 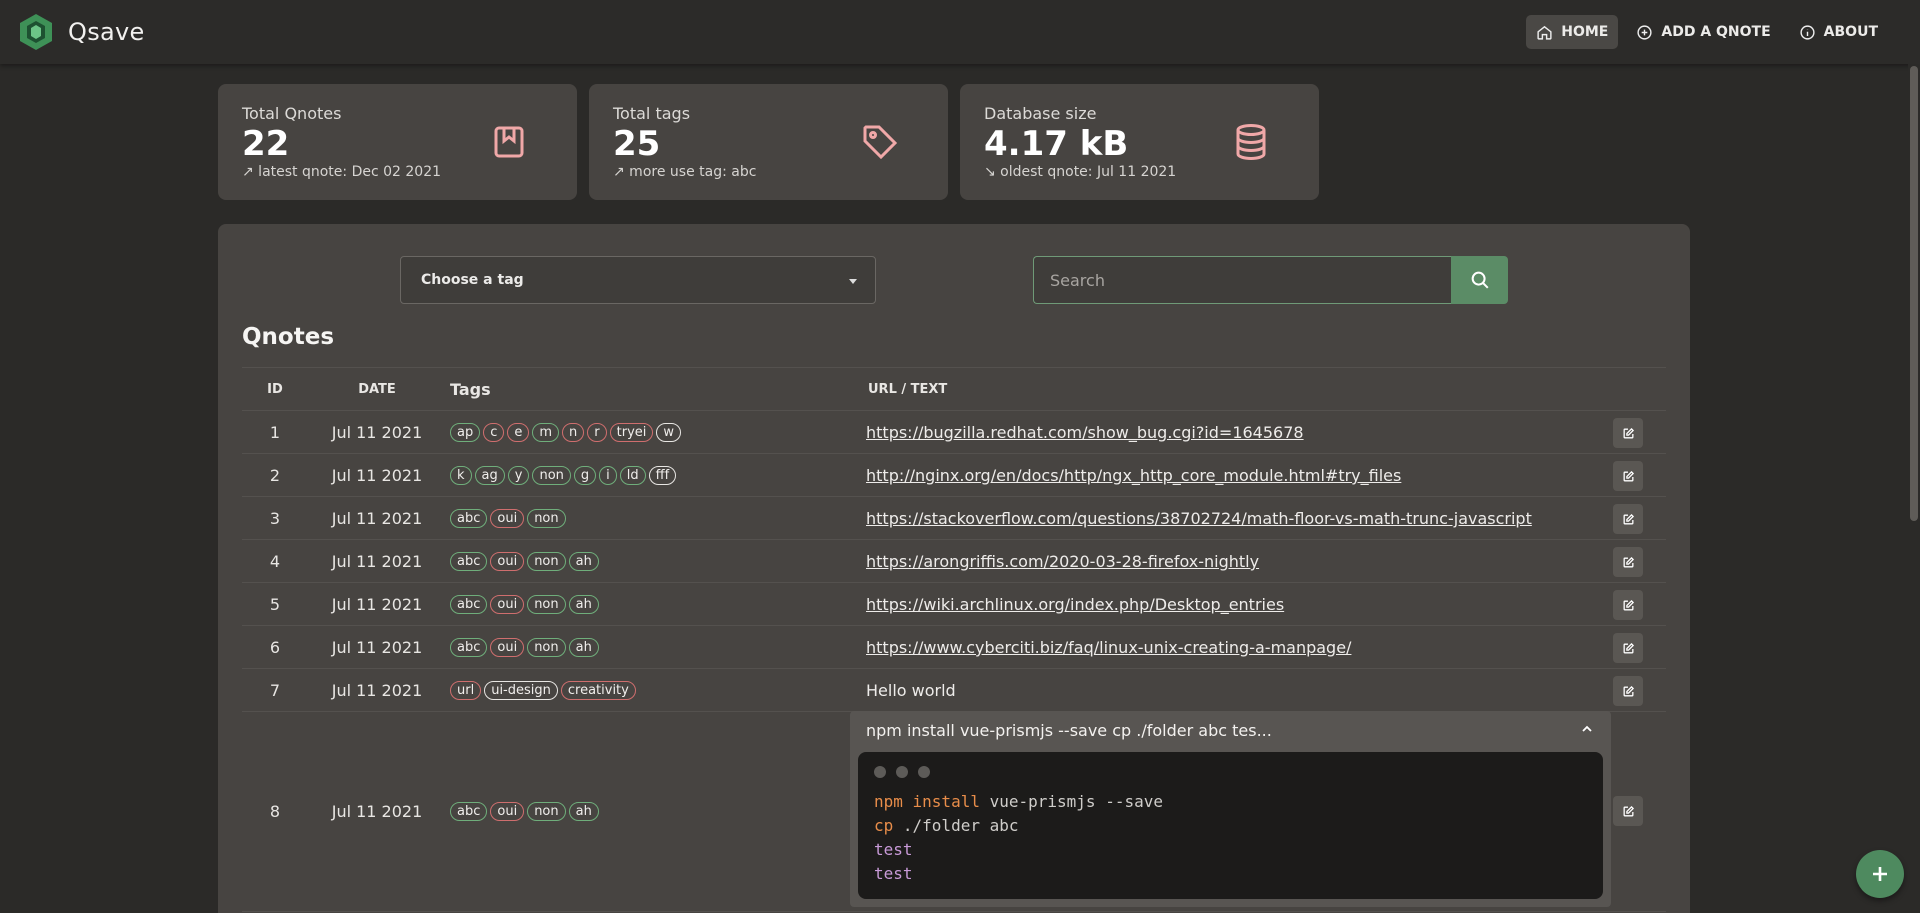 What do you see at coordinates (1040, 113) in the screenshot?
I see `stat-label: Database size` at bounding box center [1040, 113].